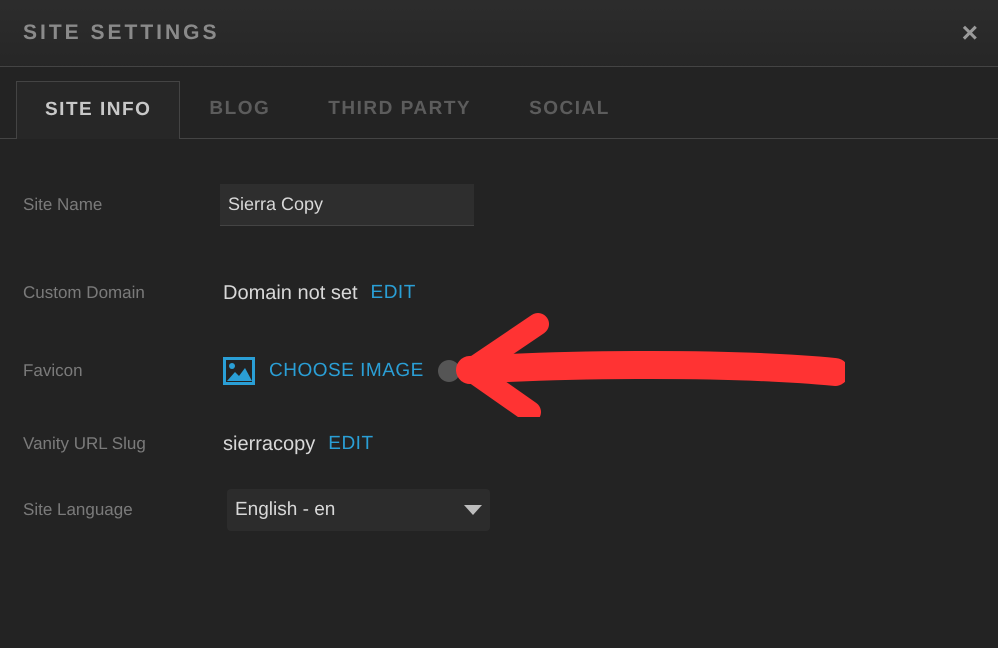 The image size is (998, 648). I want to click on close-button: ×, so click(970, 33).